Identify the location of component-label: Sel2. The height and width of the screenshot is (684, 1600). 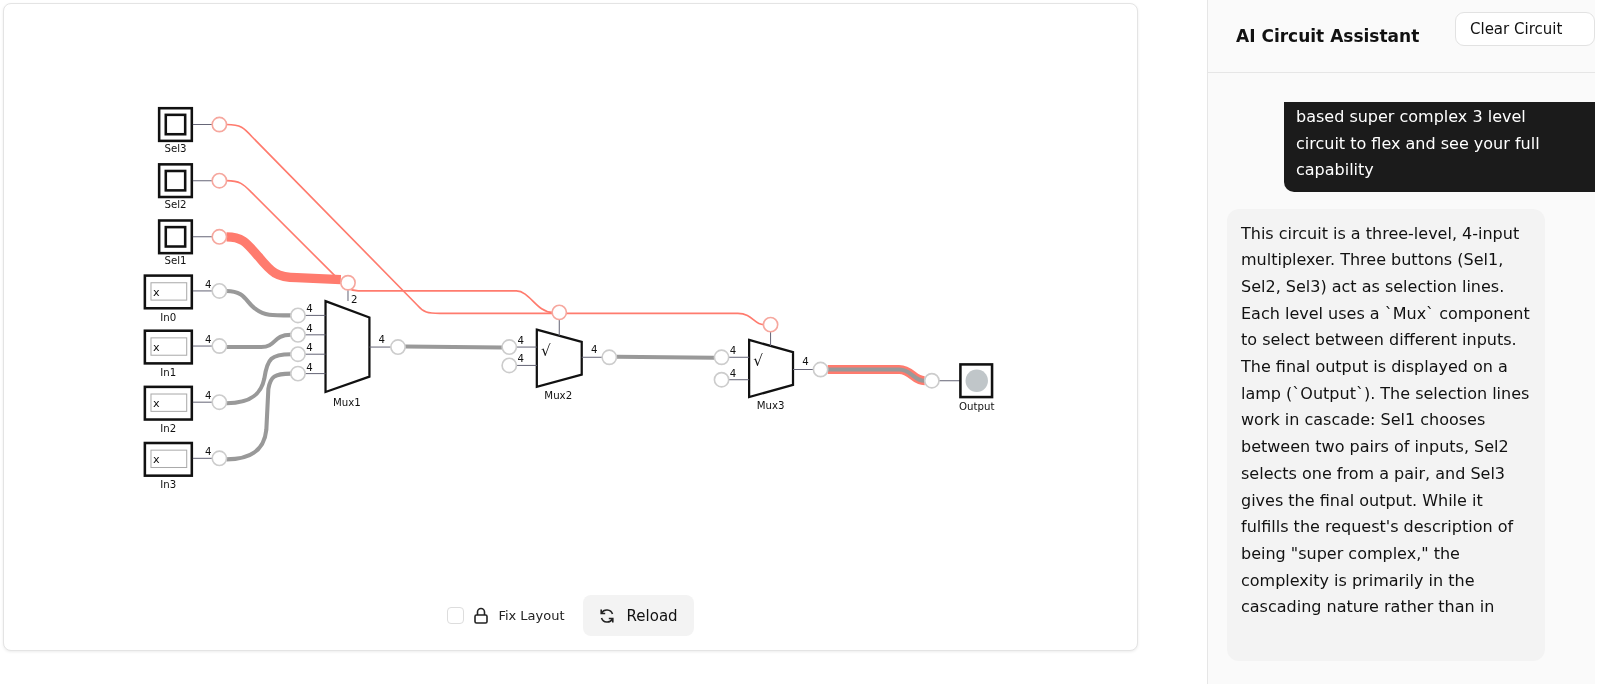
(175, 205).